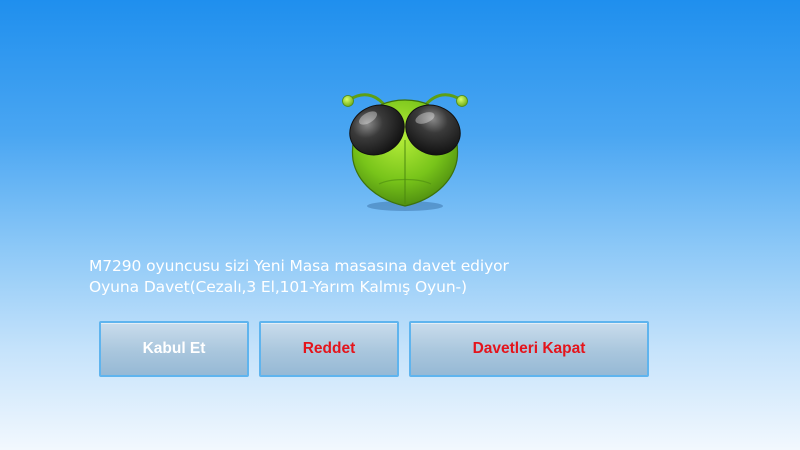  What do you see at coordinates (174, 349) in the screenshot?
I see `accept-button: Kabul Et` at bounding box center [174, 349].